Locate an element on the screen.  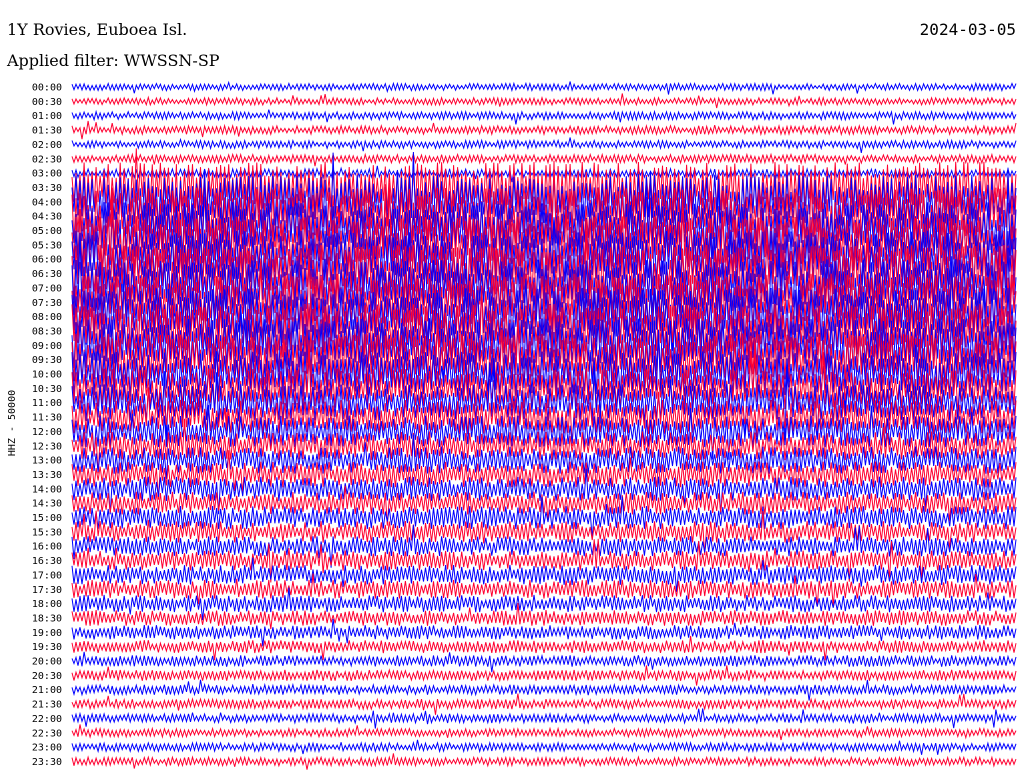
time-label: 14:30 is located at coordinates (47, 504).